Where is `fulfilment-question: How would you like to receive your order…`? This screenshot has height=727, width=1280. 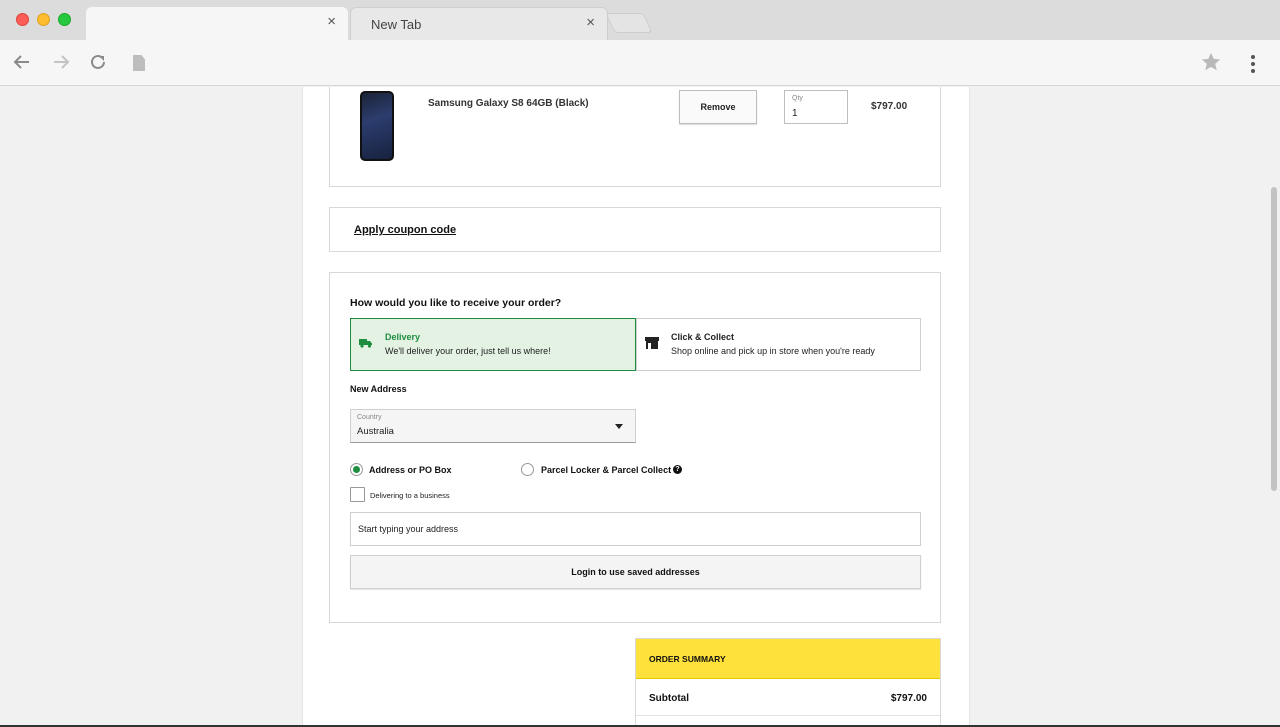
fulfilment-question: How would you like to receive your order… is located at coordinates (456, 303).